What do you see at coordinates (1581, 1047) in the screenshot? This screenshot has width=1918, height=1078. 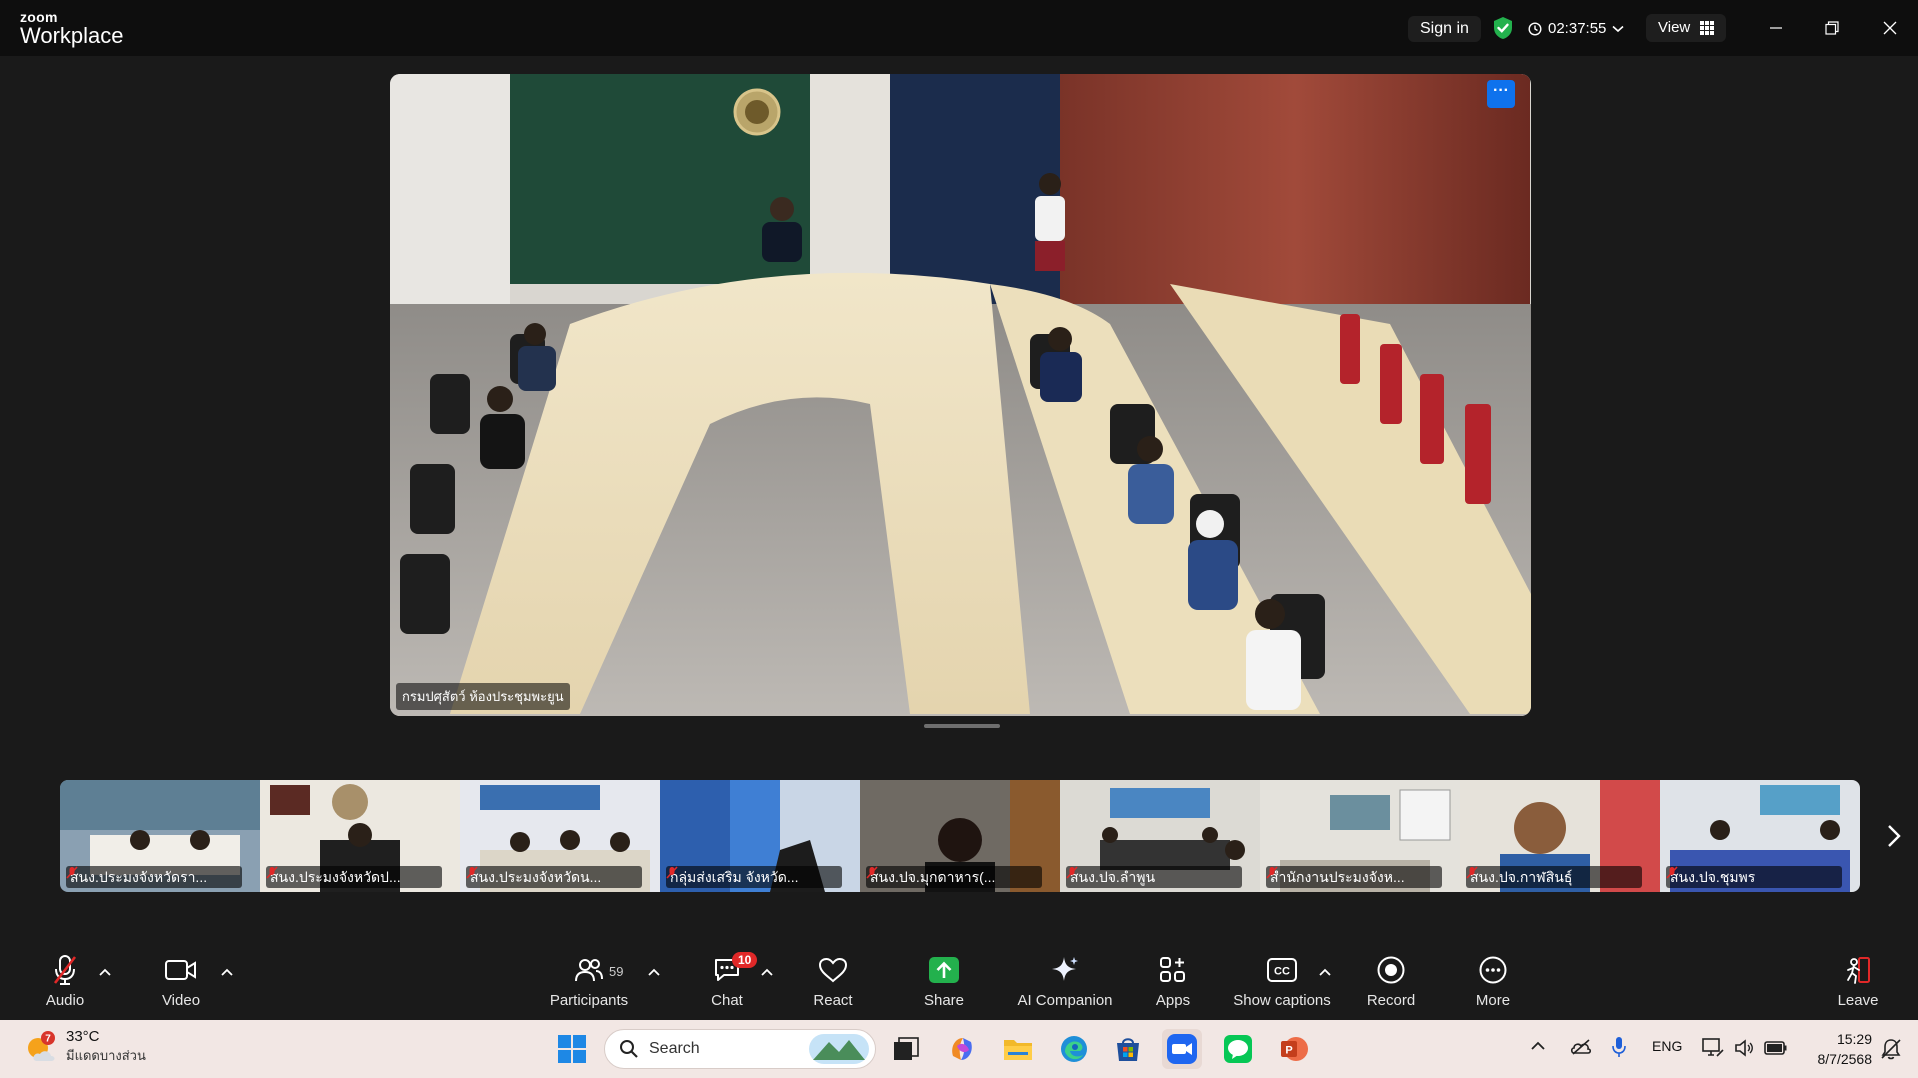 I see `onedrive-cloud-icon` at bounding box center [1581, 1047].